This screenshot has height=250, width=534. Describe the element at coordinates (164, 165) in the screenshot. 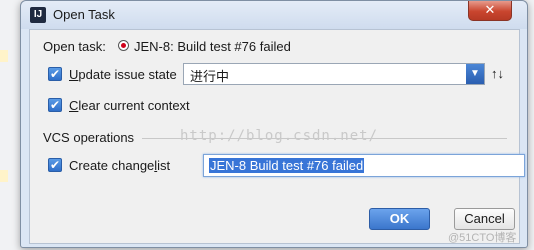

I see `create-changelist-label-rest: ist` at that location.